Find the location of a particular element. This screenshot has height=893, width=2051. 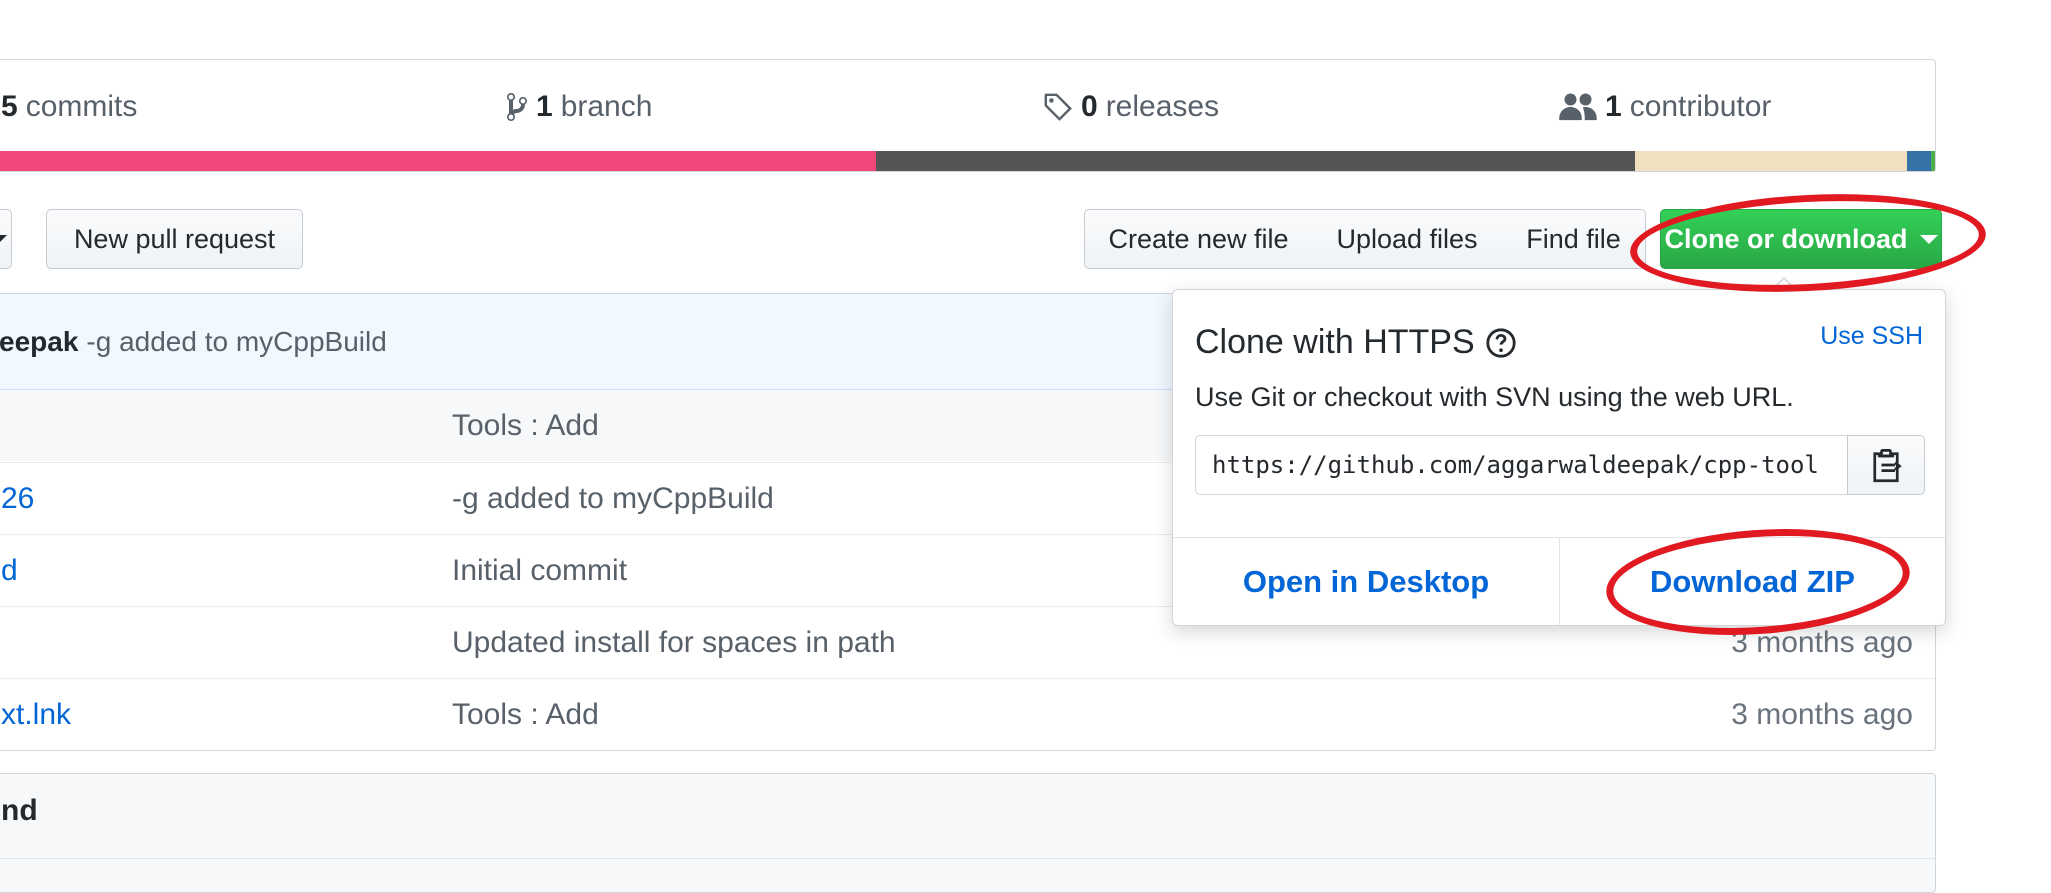

file-age: 3 months ago is located at coordinates (1822, 714).